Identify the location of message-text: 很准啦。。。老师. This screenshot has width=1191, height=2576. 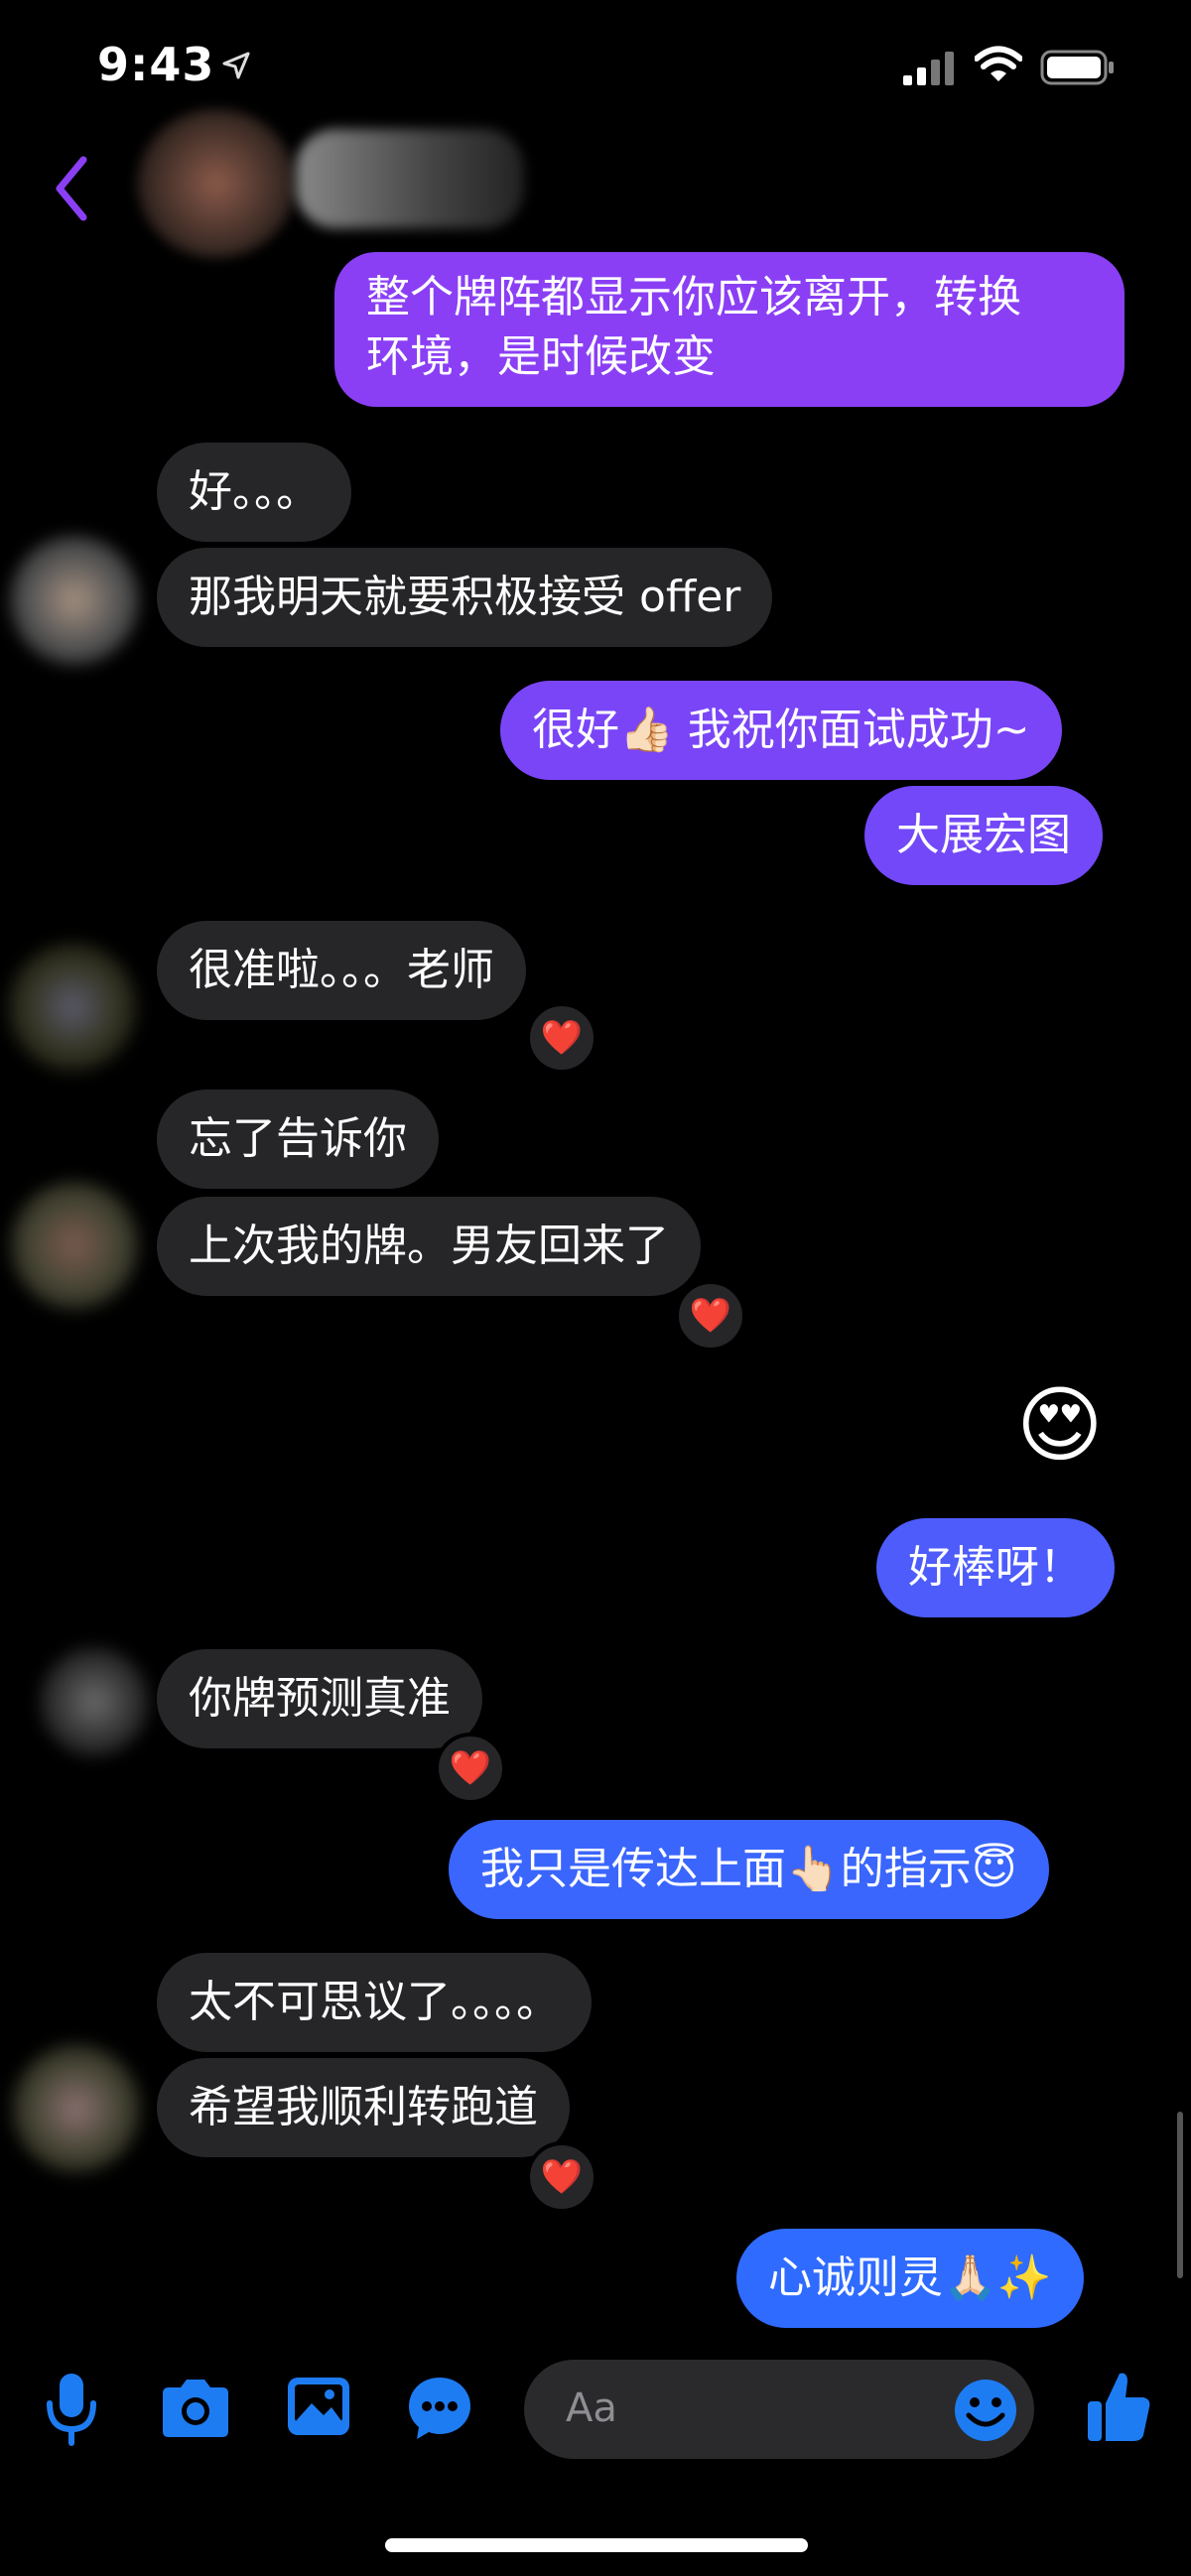
(341, 970).